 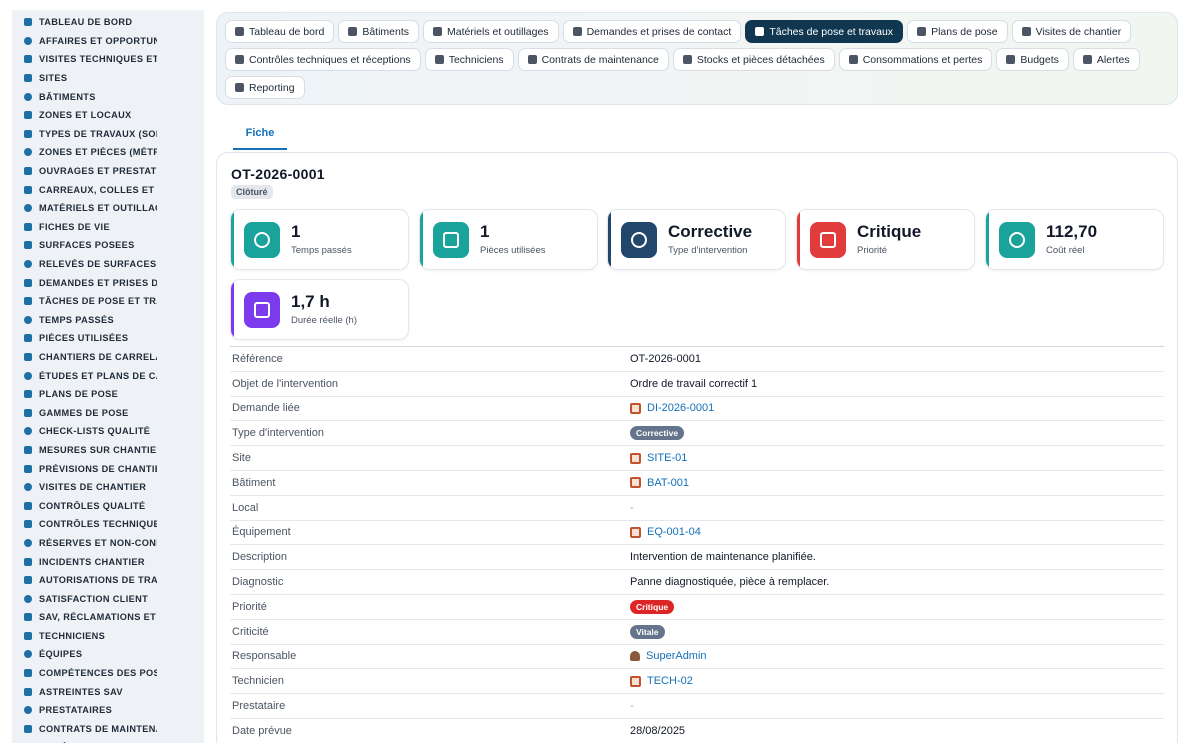 I want to click on sidebar-item: Contrôles qualité, so click(x=108, y=505).